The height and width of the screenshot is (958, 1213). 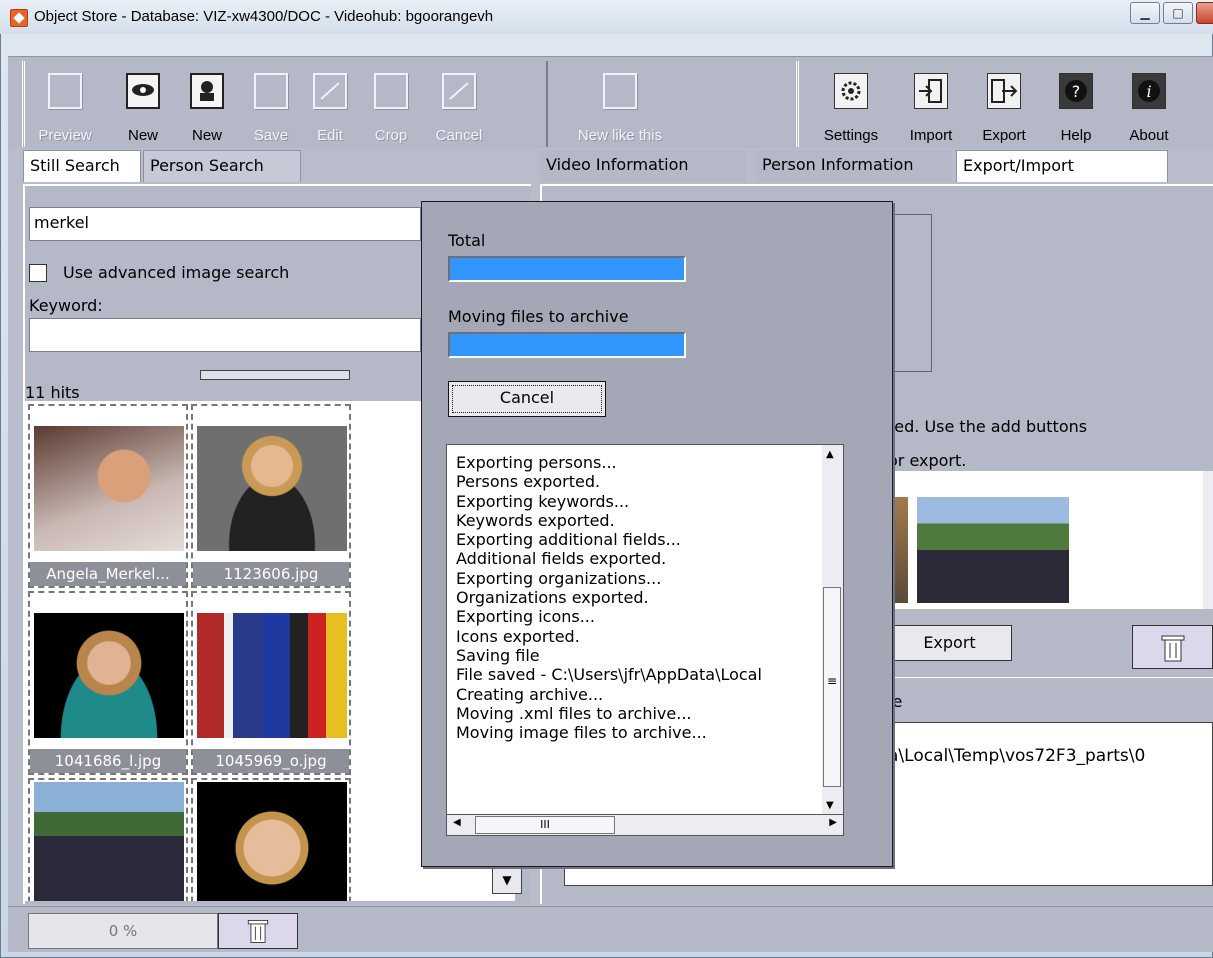 What do you see at coordinates (225, 224) in the screenshot?
I see `search-input: merkel` at bounding box center [225, 224].